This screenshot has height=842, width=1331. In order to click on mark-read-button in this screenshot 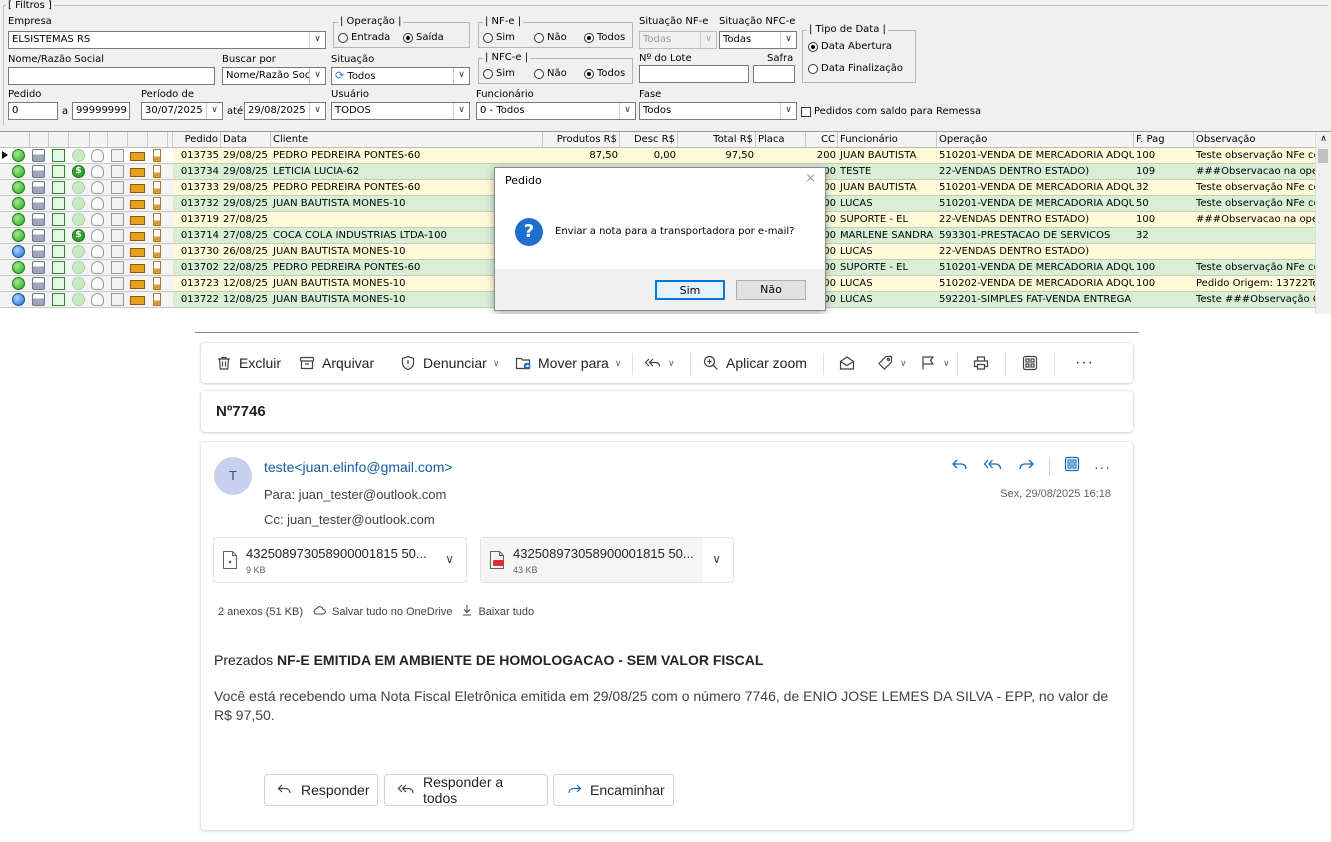, I will do `click(847, 363)`.